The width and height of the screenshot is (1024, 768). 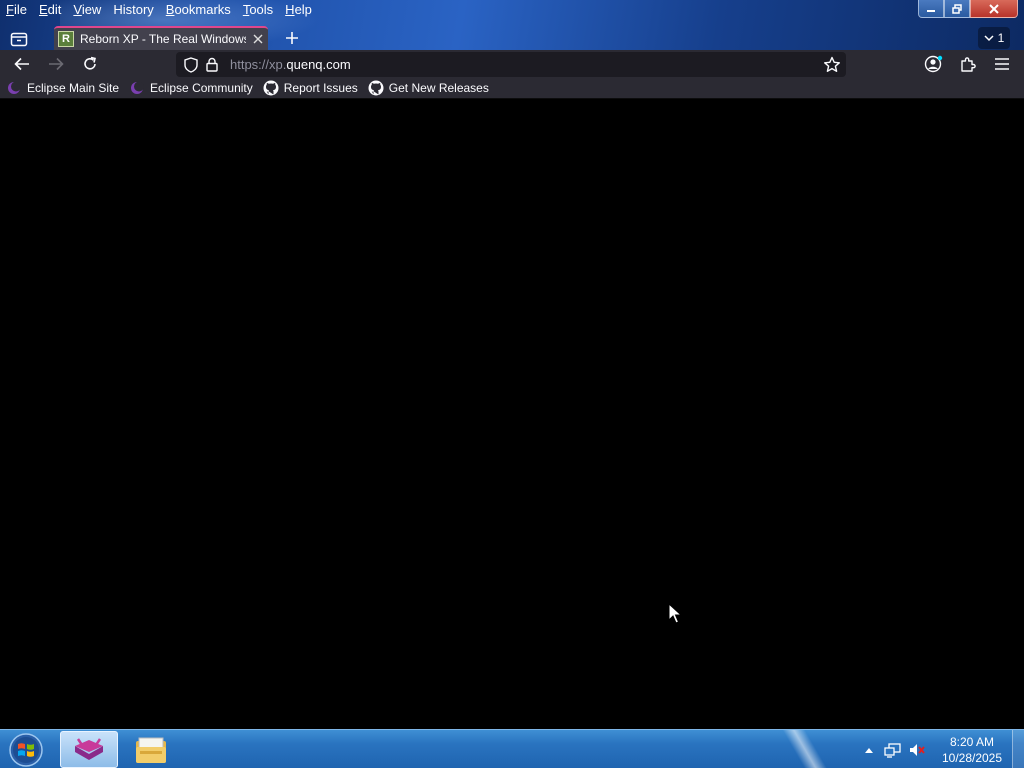 I want to click on taskbar-file-explorer-button, so click(x=151, y=749).